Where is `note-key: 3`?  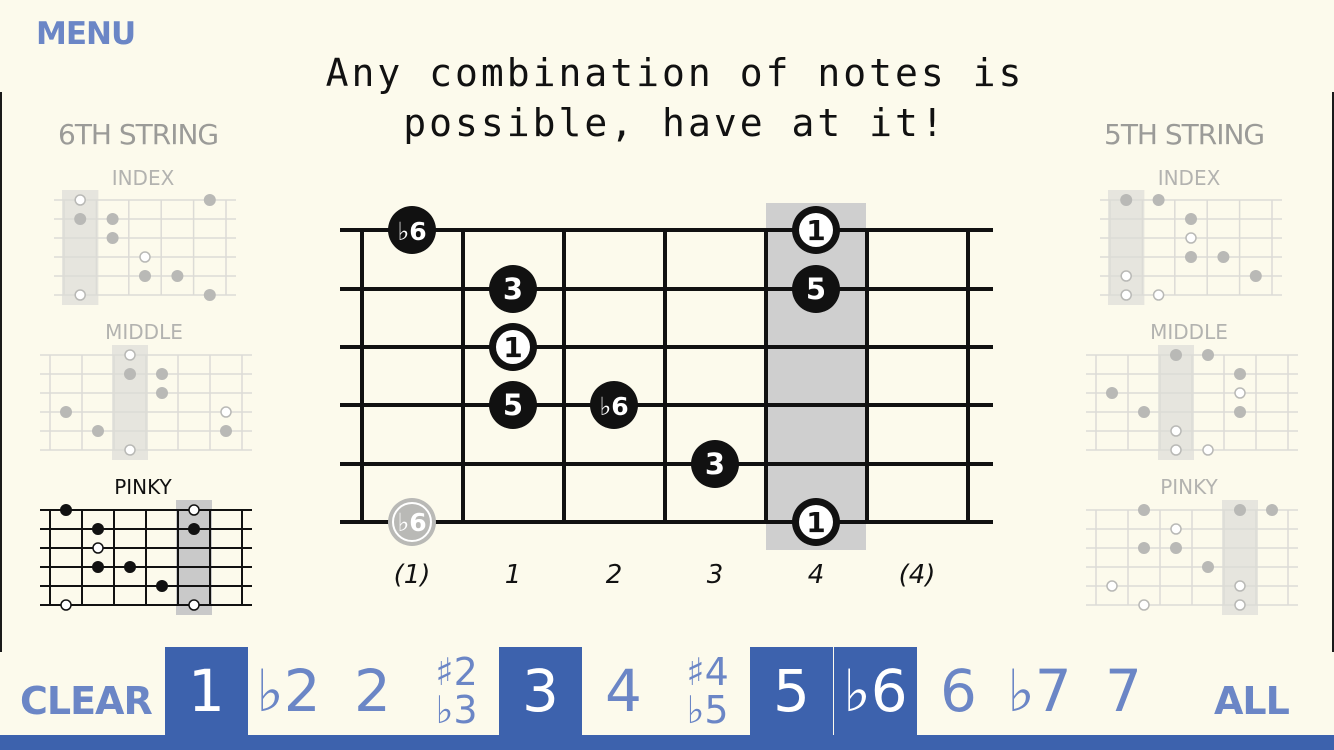 note-key: 3 is located at coordinates (540, 691).